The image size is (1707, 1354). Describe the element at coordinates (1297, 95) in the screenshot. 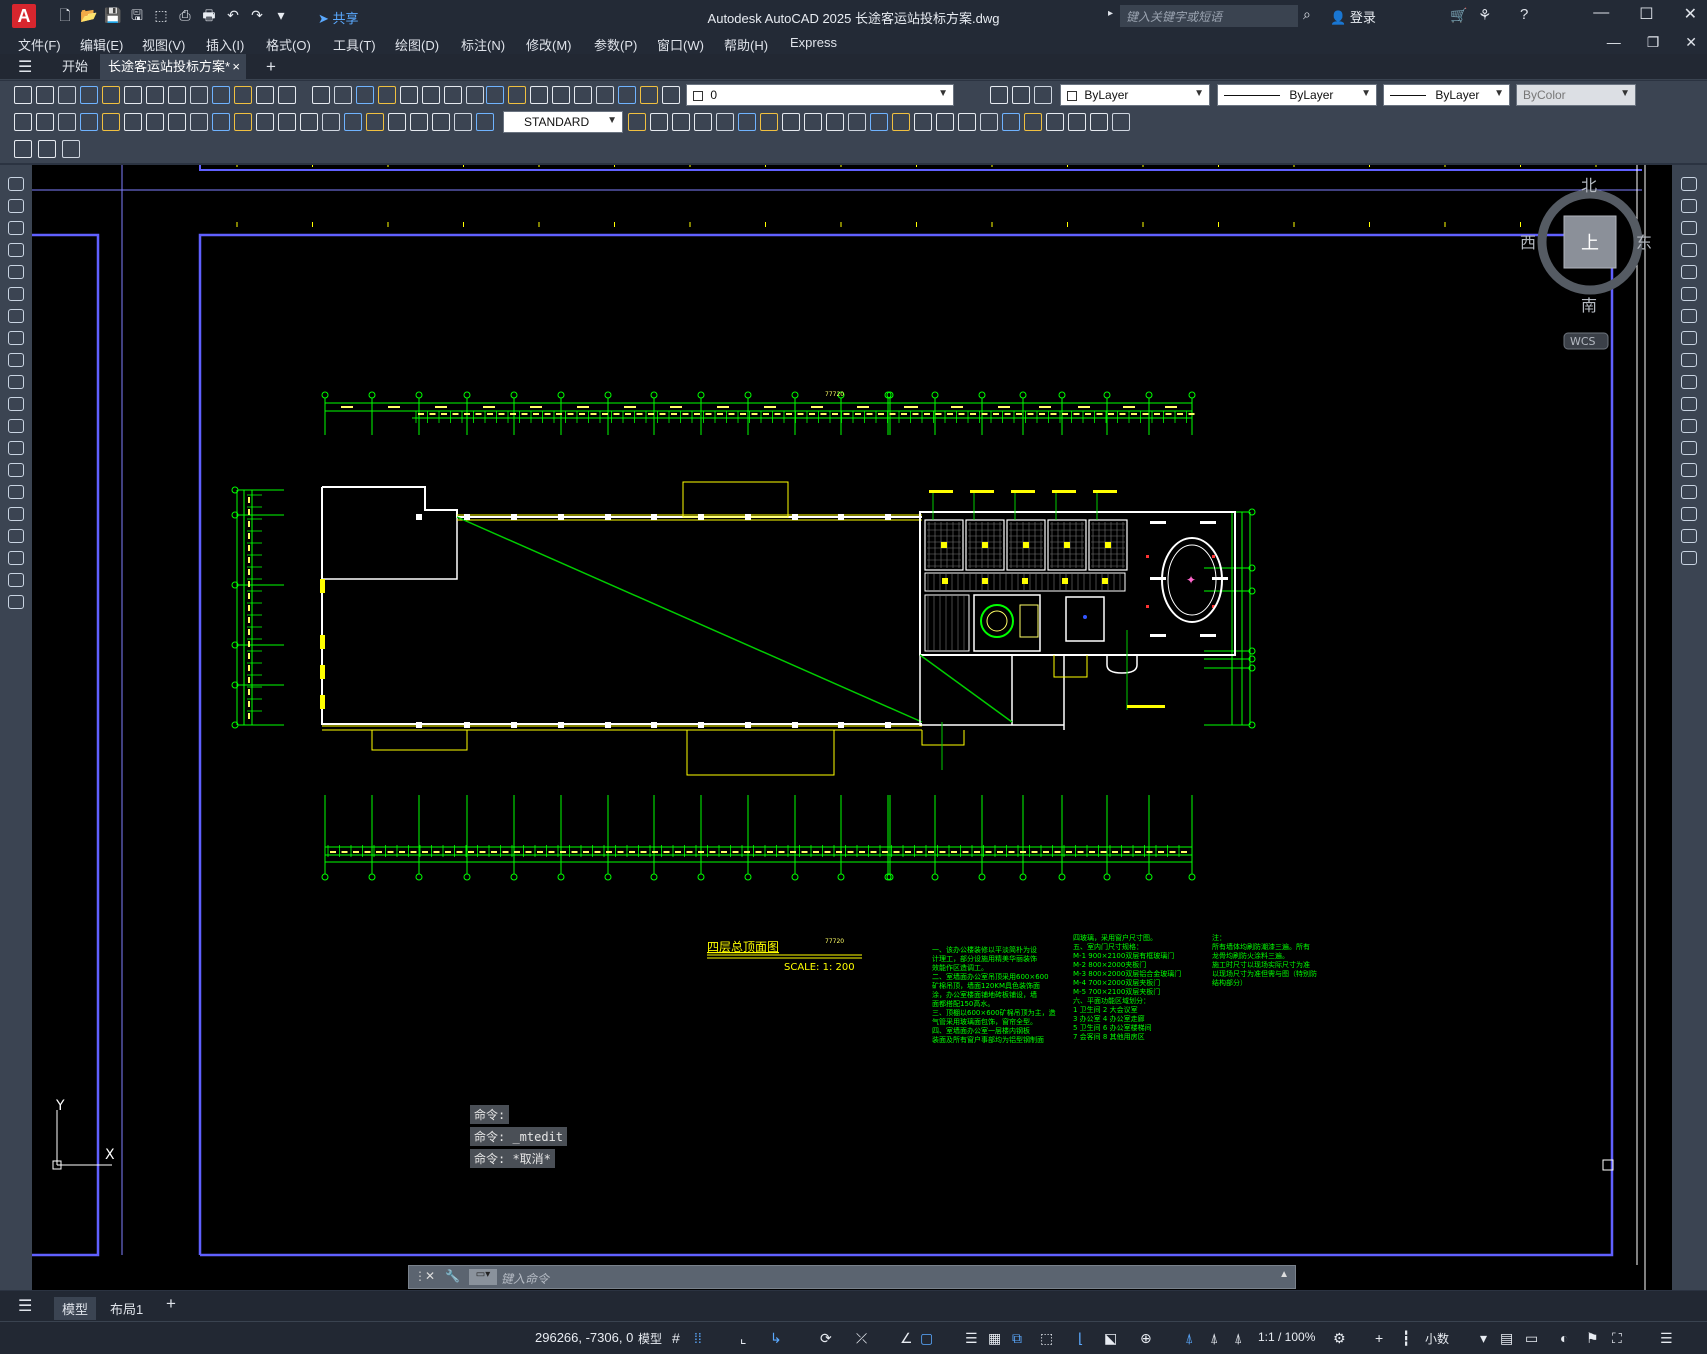

I see `linetype-dropdown: ByLayer ▼` at that location.